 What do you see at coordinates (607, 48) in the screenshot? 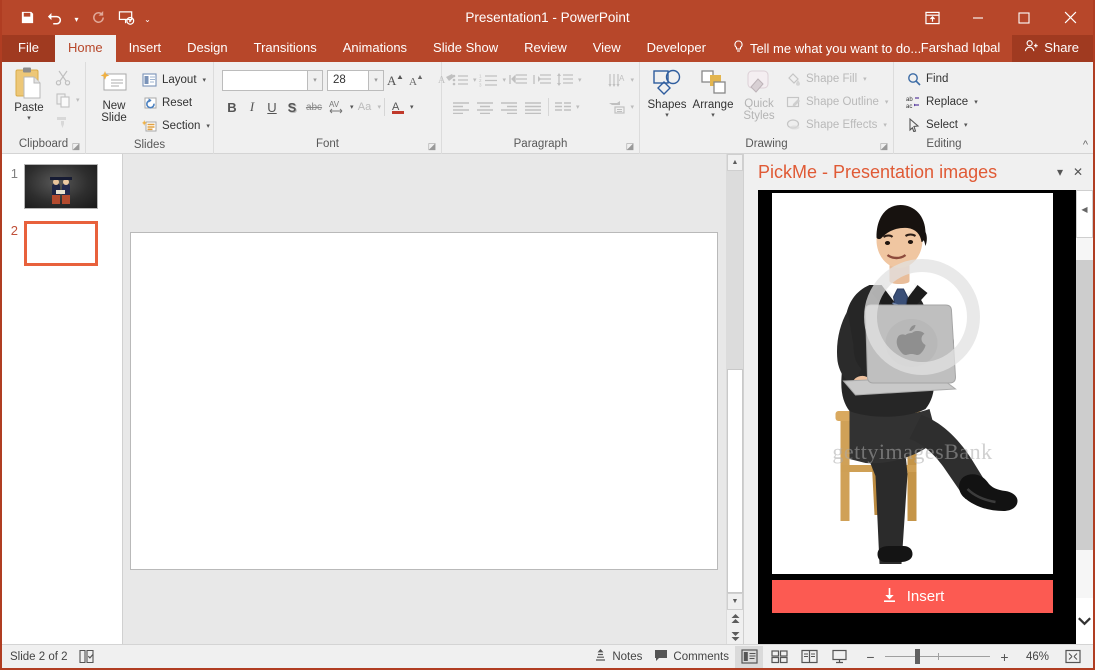
I see `tab-view: View` at bounding box center [607, 48].